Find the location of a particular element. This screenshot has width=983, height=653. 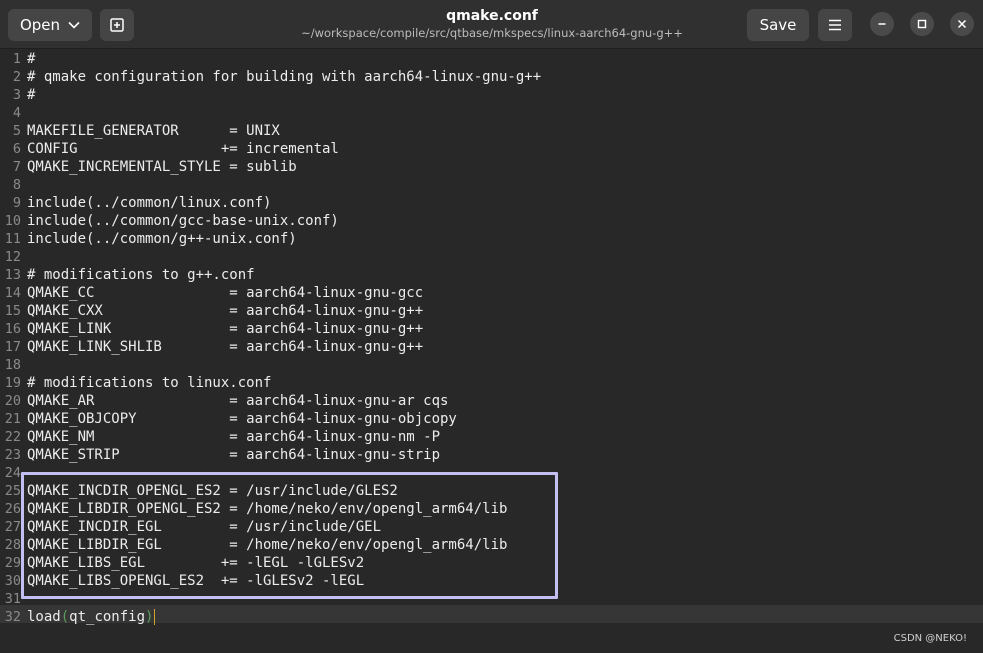

line-text: QMAKE_LIBS_EGL += -lEGL -lGLESv2 is located at coordinates (196, 563).